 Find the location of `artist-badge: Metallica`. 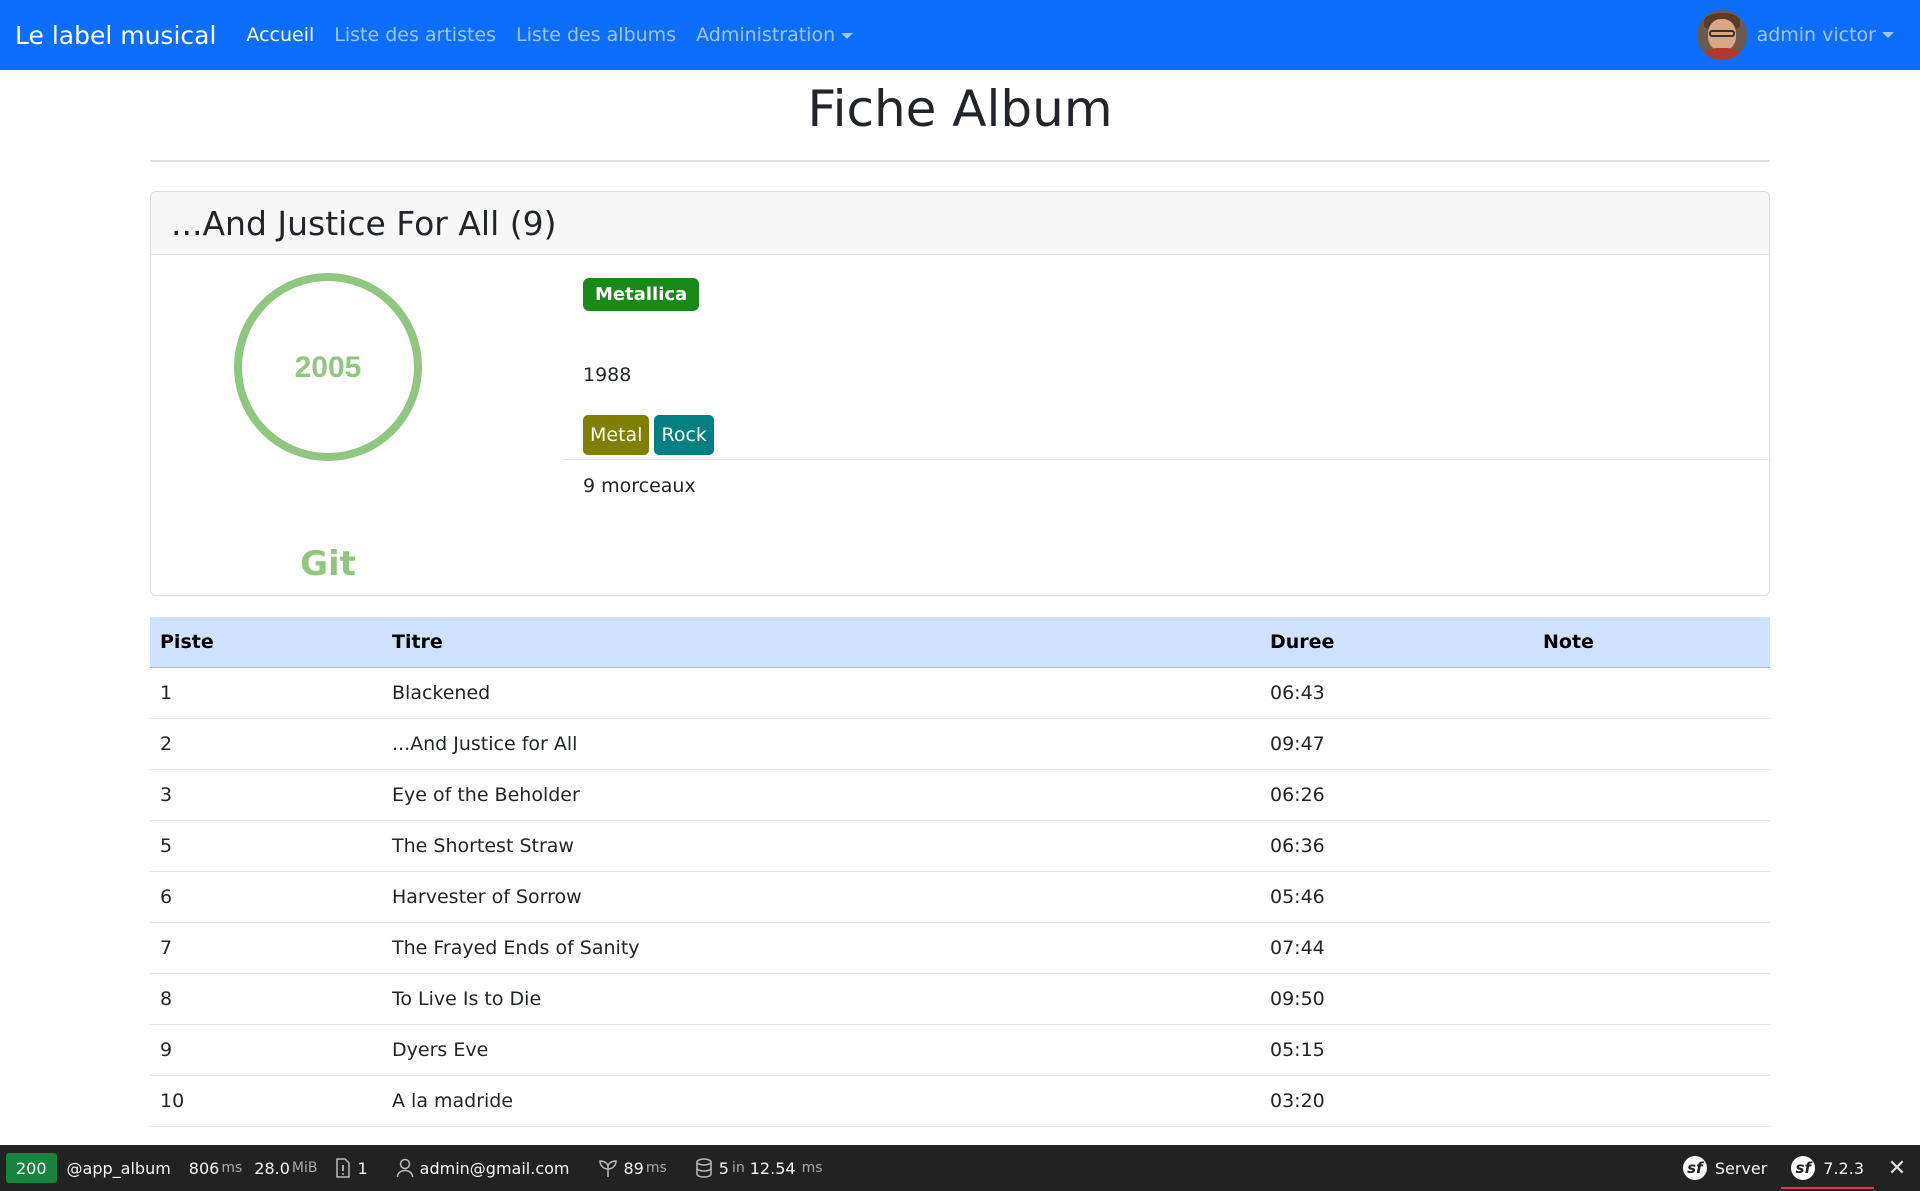

artist-badge: Metallica is located at coordinates (641, 294).